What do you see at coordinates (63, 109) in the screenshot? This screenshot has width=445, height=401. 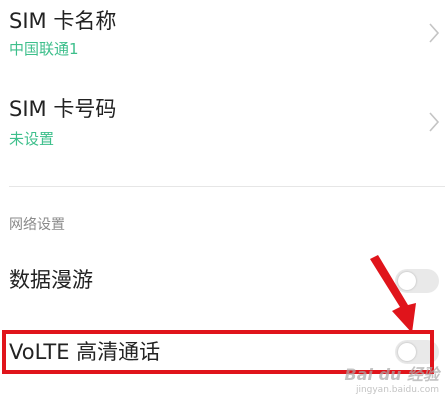 I see `sim-number-title: SIM 卡号码` at bounding box center [63, 109].